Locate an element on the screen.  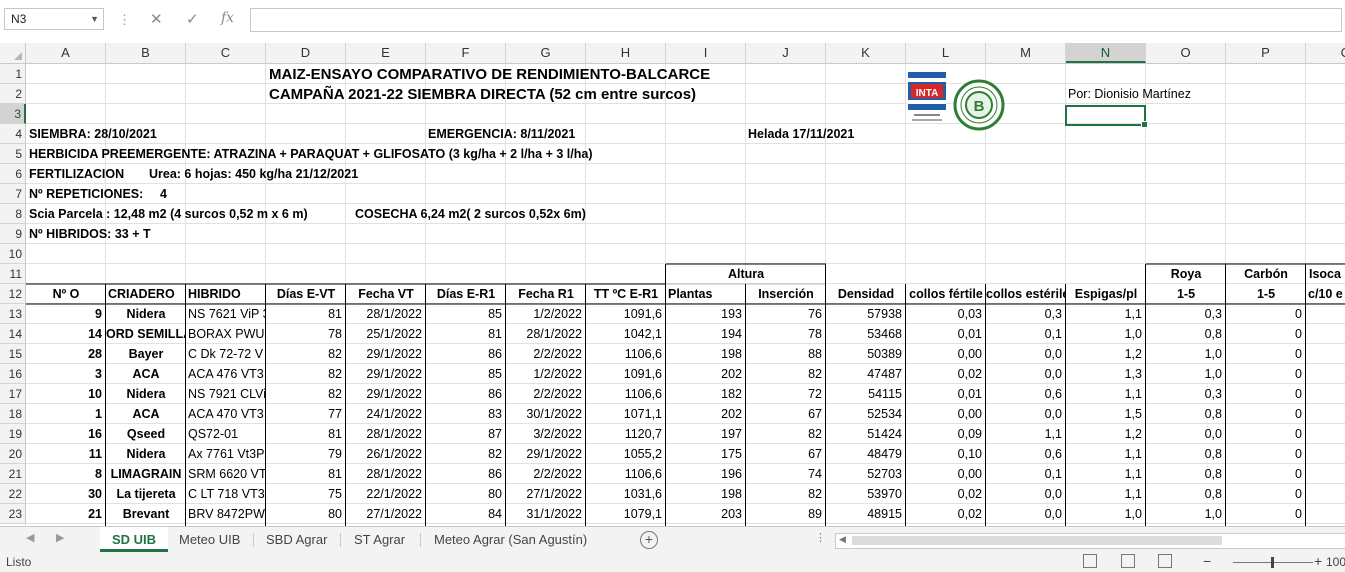
table-cell: 47487 is located at coordinates (866, 374).